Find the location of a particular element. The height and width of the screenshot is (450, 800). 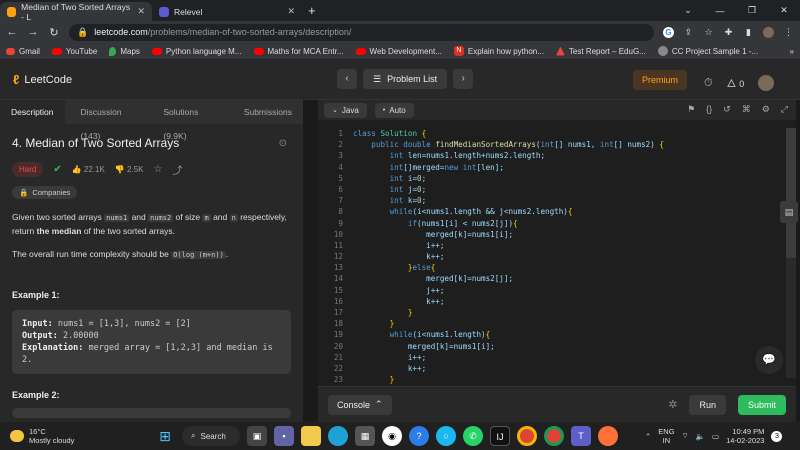

user-avatar is located at coordinates (766, 83).